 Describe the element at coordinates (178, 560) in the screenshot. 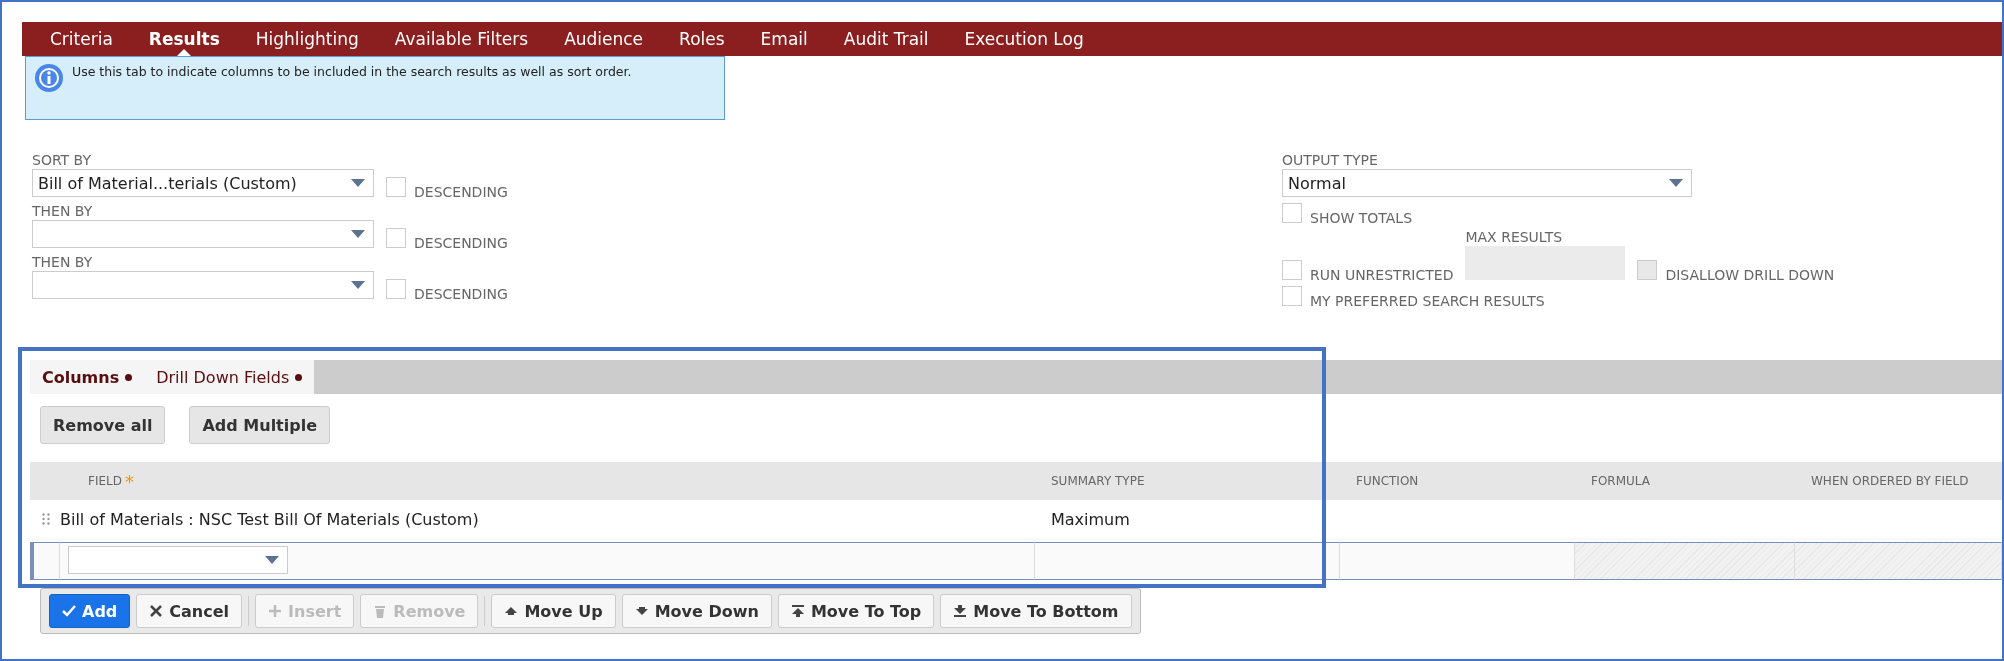

I see `field-select` at that location.